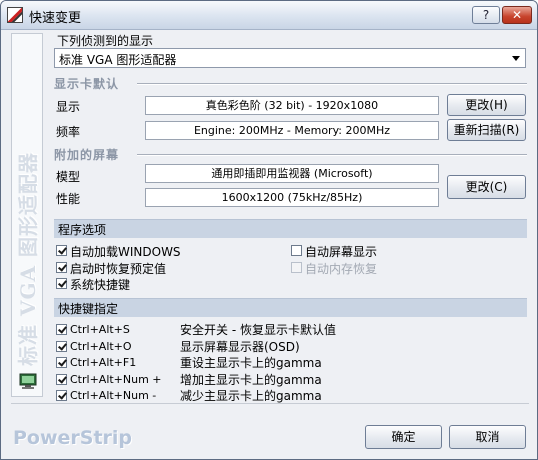 The height and width of the screenshot is (460, 538). I want to click on hotkey-description: 增加主显示卡上的gamma, so click(251, 380).